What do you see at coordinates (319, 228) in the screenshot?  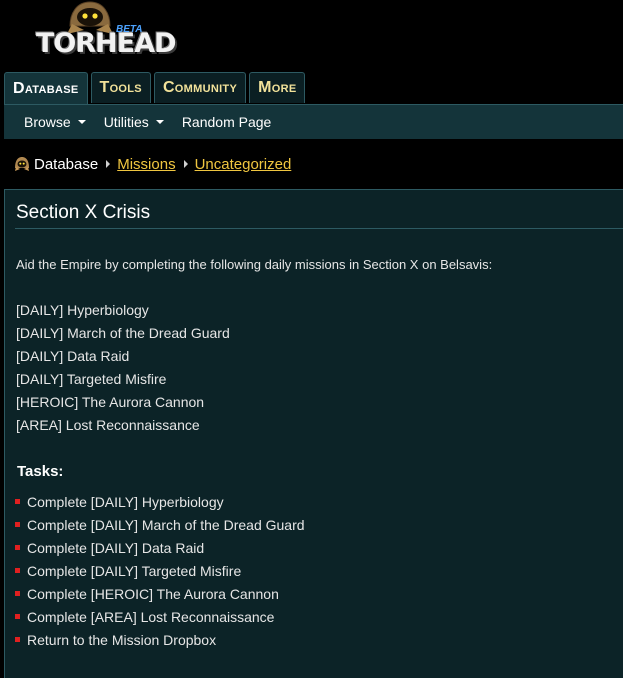 I see `title-divider` at bounding box center [319, 228].